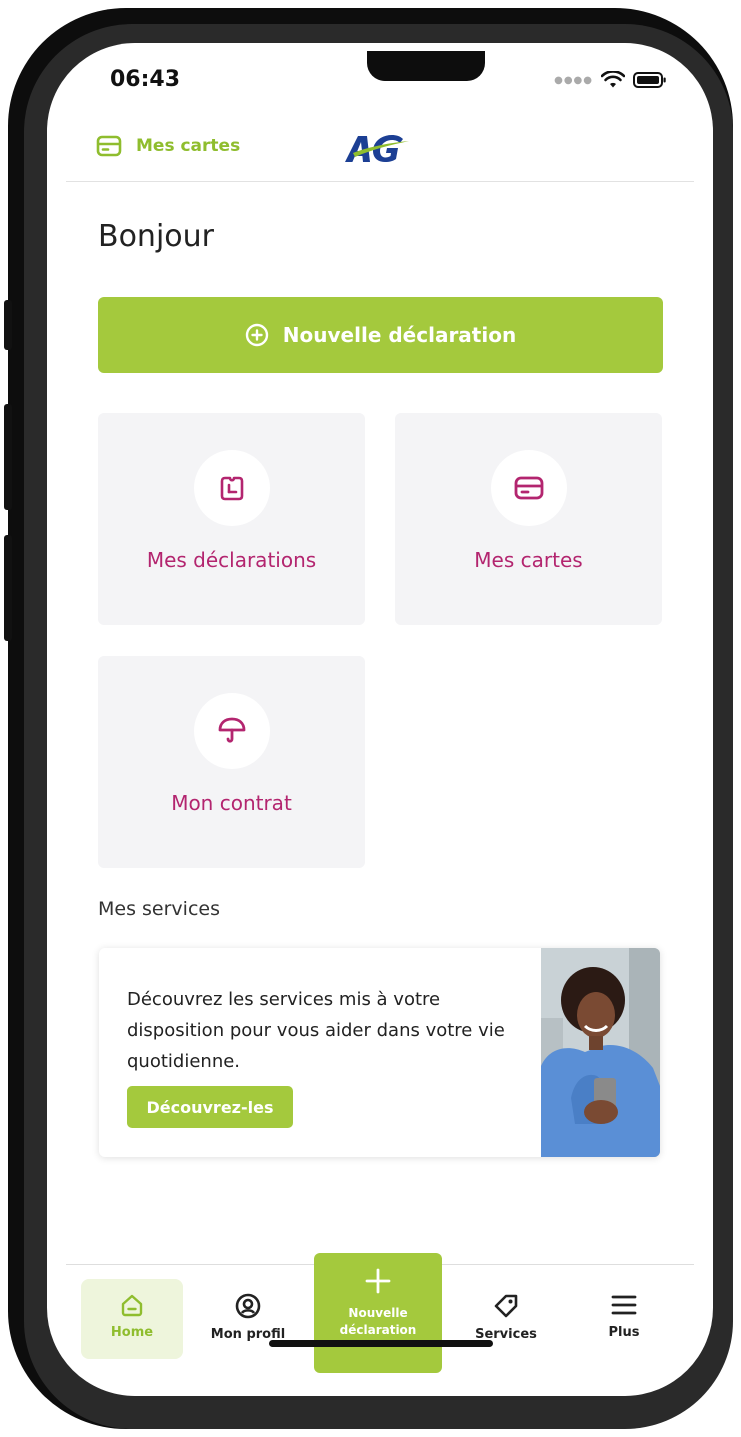 This screenshot has height=1437, width=741. Describe the element at coordinates (600, 1052) in the screenshot. I see `woman-with-phone-image` at that location.